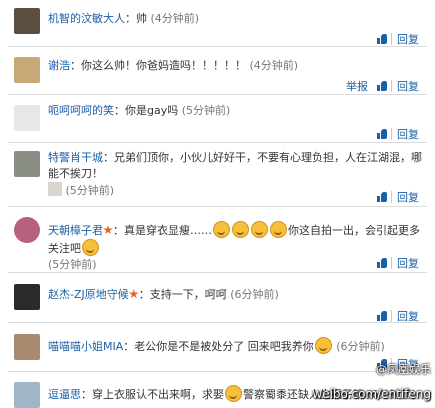 The image size is (435, 408). What do you see at coordinates (371, 394) in the screenshot?
I see `watermark-site: weibo.com/entifeng` at bounding box center [371, 394].